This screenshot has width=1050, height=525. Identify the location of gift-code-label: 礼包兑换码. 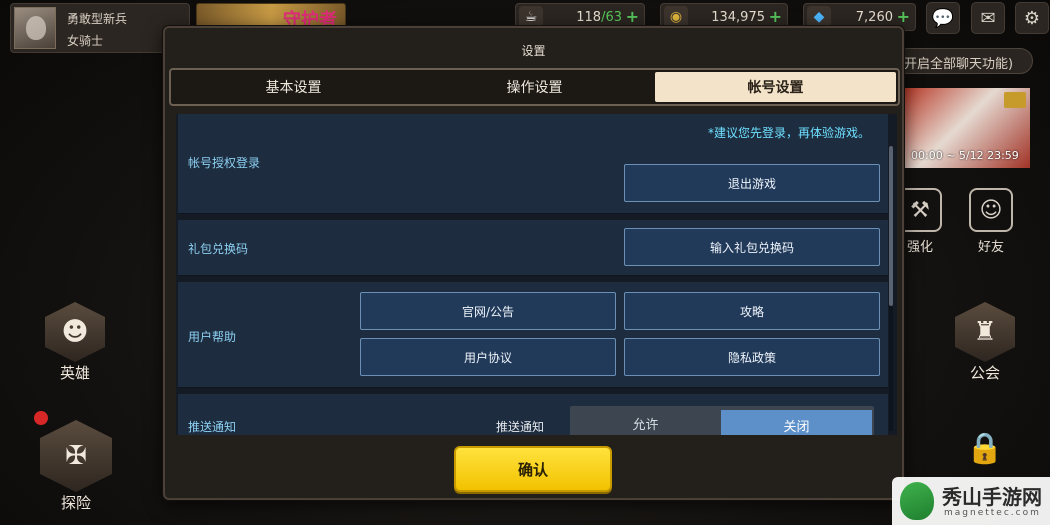
(218, 249).